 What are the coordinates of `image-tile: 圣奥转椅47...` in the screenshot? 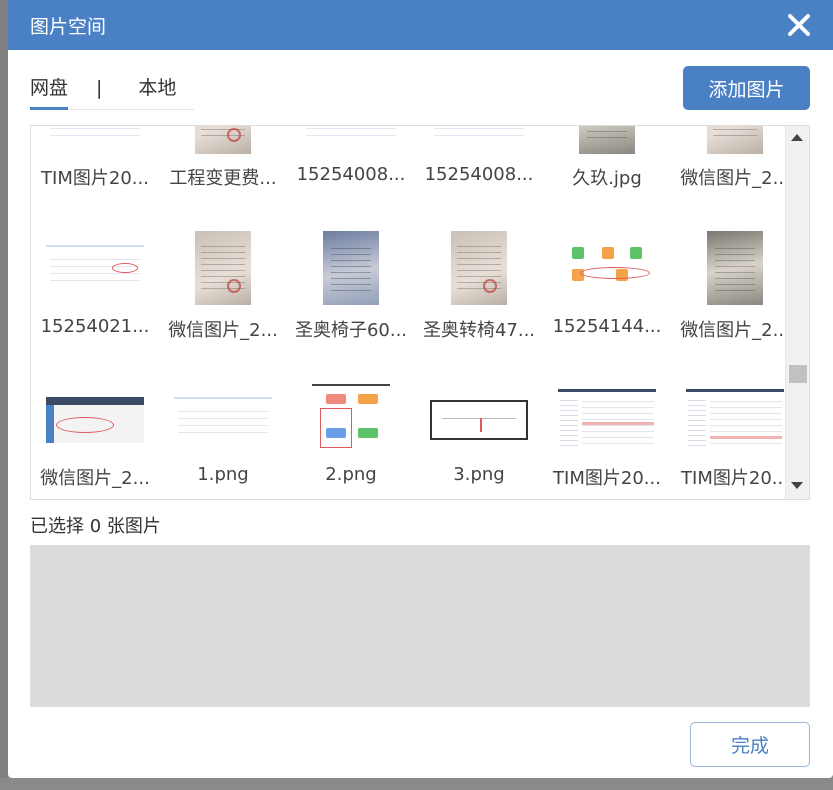 It's located at (479, 303).